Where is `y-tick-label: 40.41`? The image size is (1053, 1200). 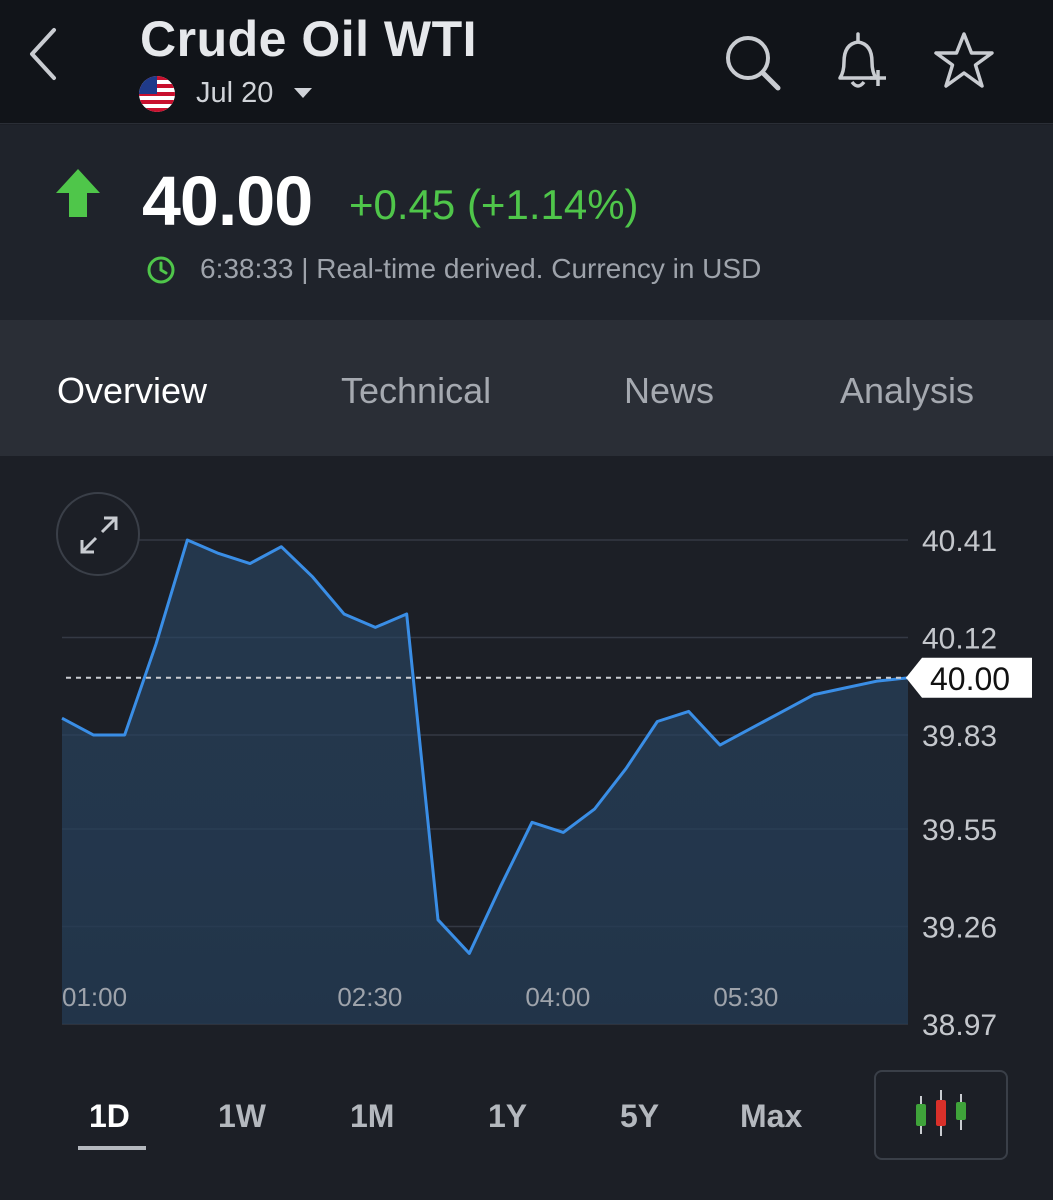 y-tick-label: 40.41 is located at coordinates (959, 541).